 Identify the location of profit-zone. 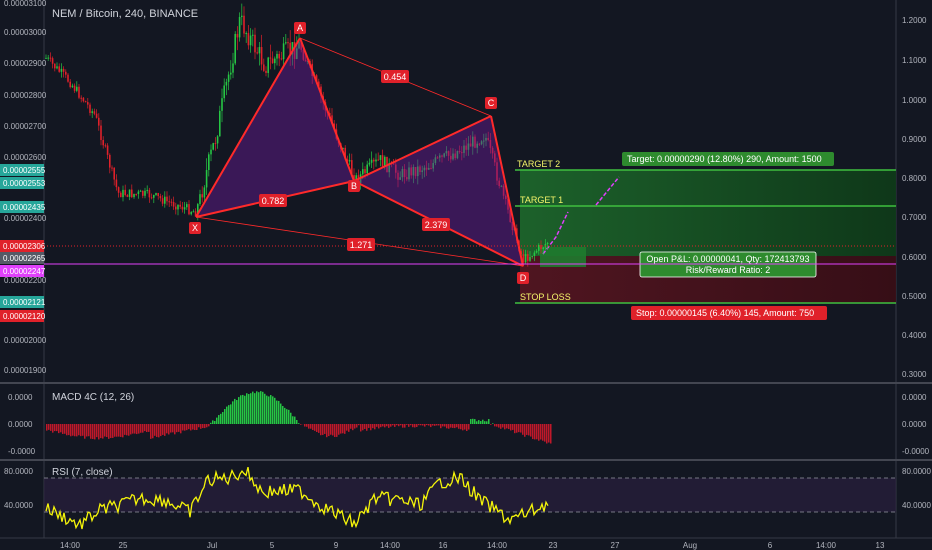
(708, 213).